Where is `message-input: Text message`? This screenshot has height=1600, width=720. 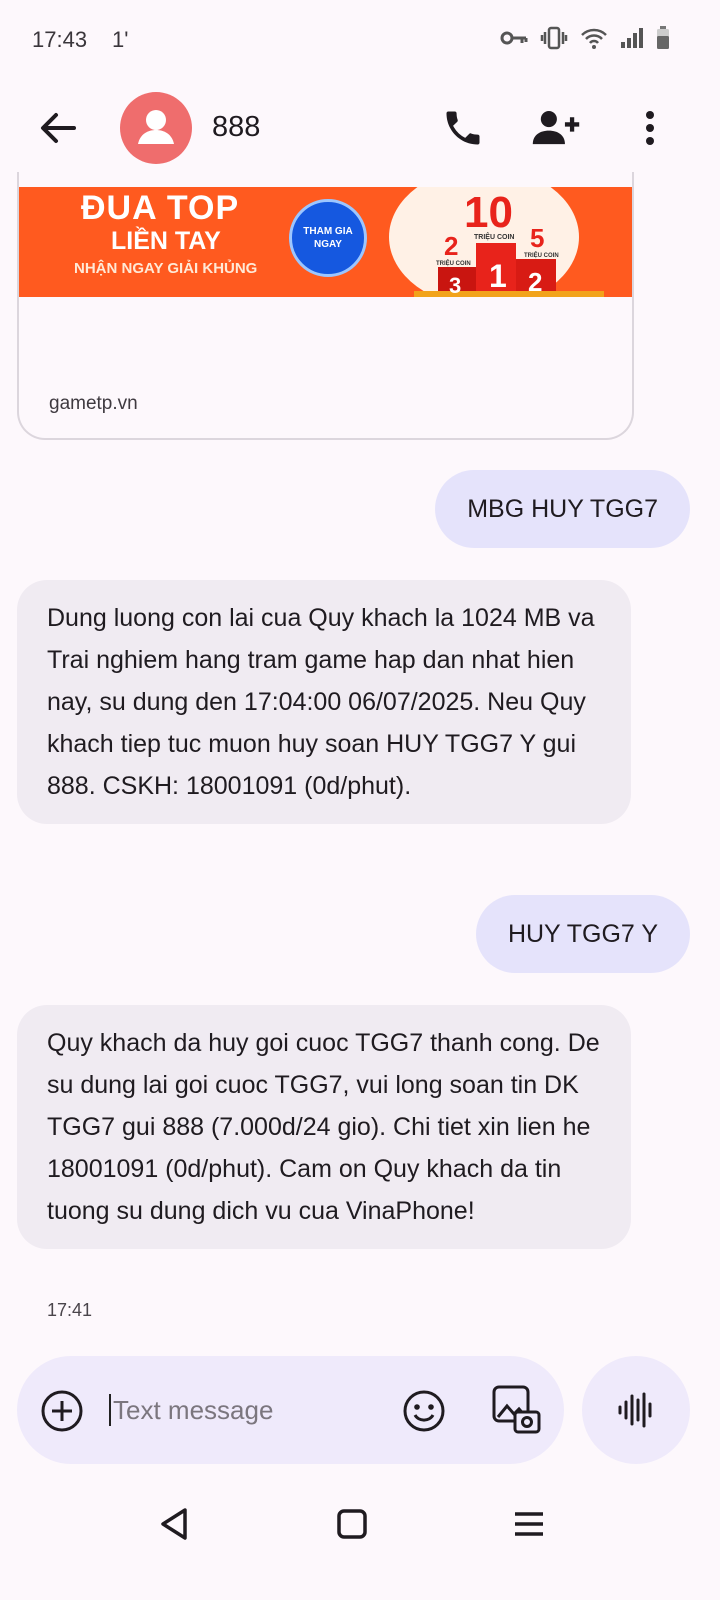
message-input: Text message is located at coordinates (191, 1410).